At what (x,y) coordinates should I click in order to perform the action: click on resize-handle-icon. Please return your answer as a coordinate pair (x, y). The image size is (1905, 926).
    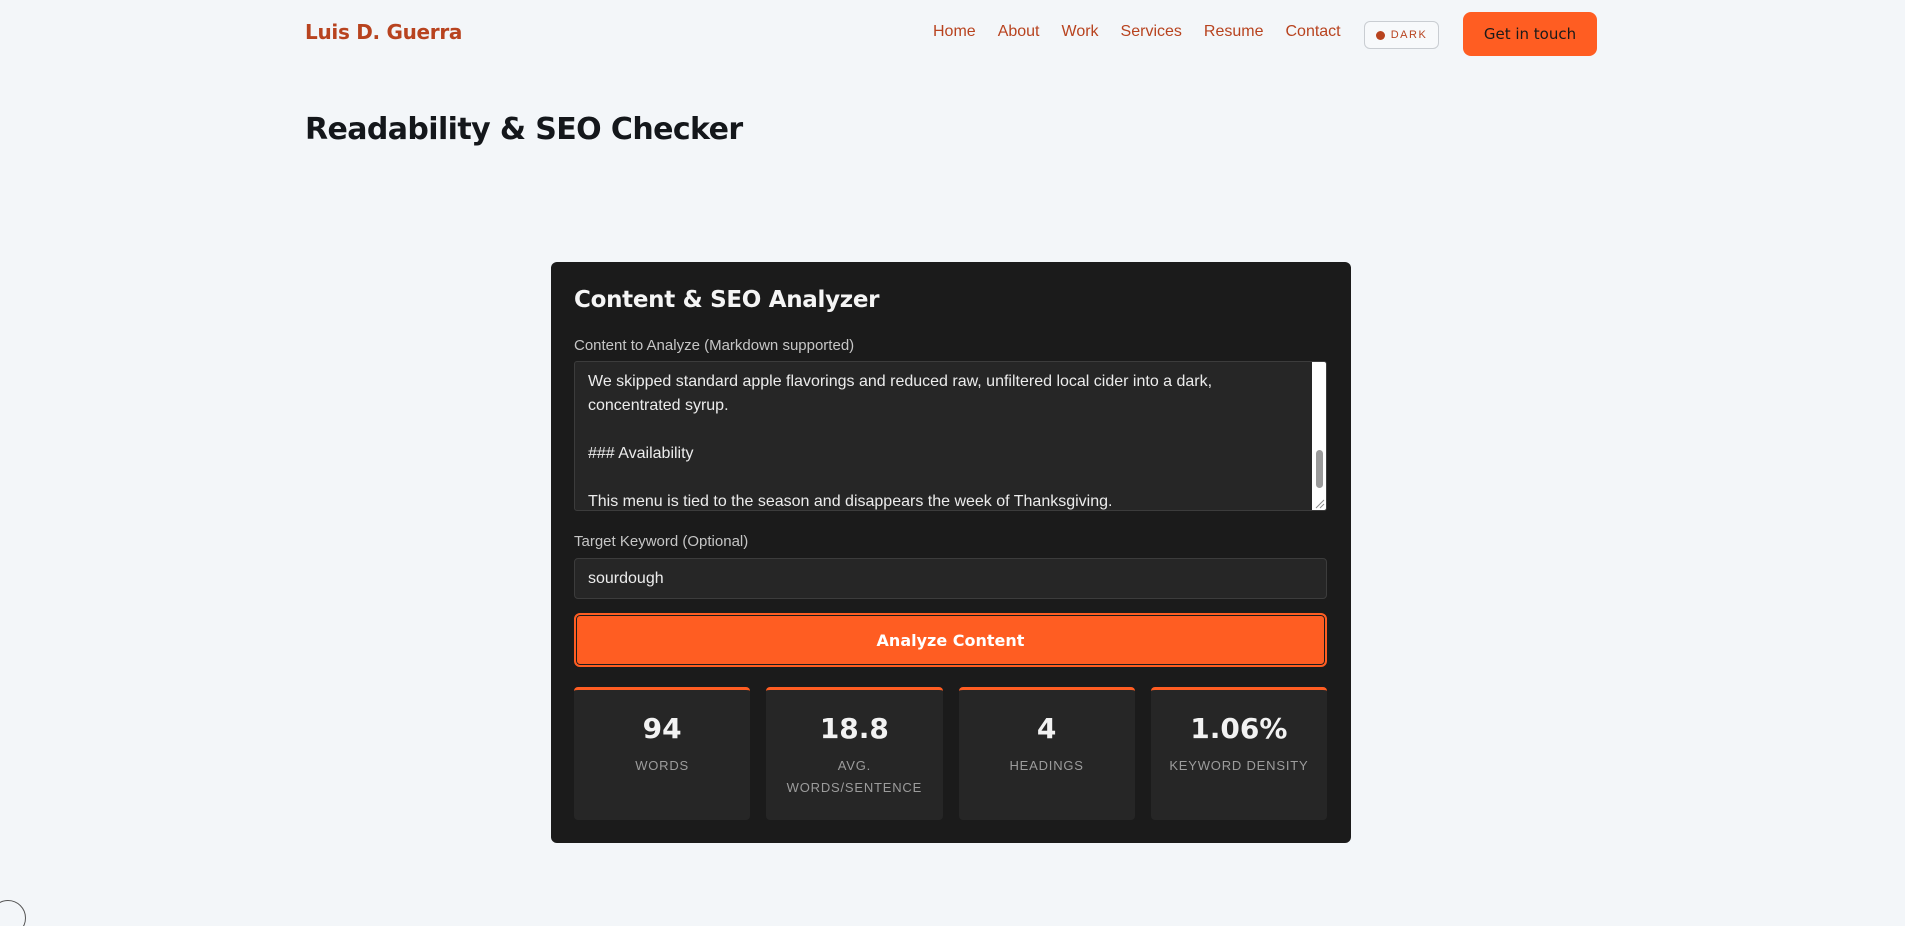
    Looking at the image, I should click on (1319, 503).